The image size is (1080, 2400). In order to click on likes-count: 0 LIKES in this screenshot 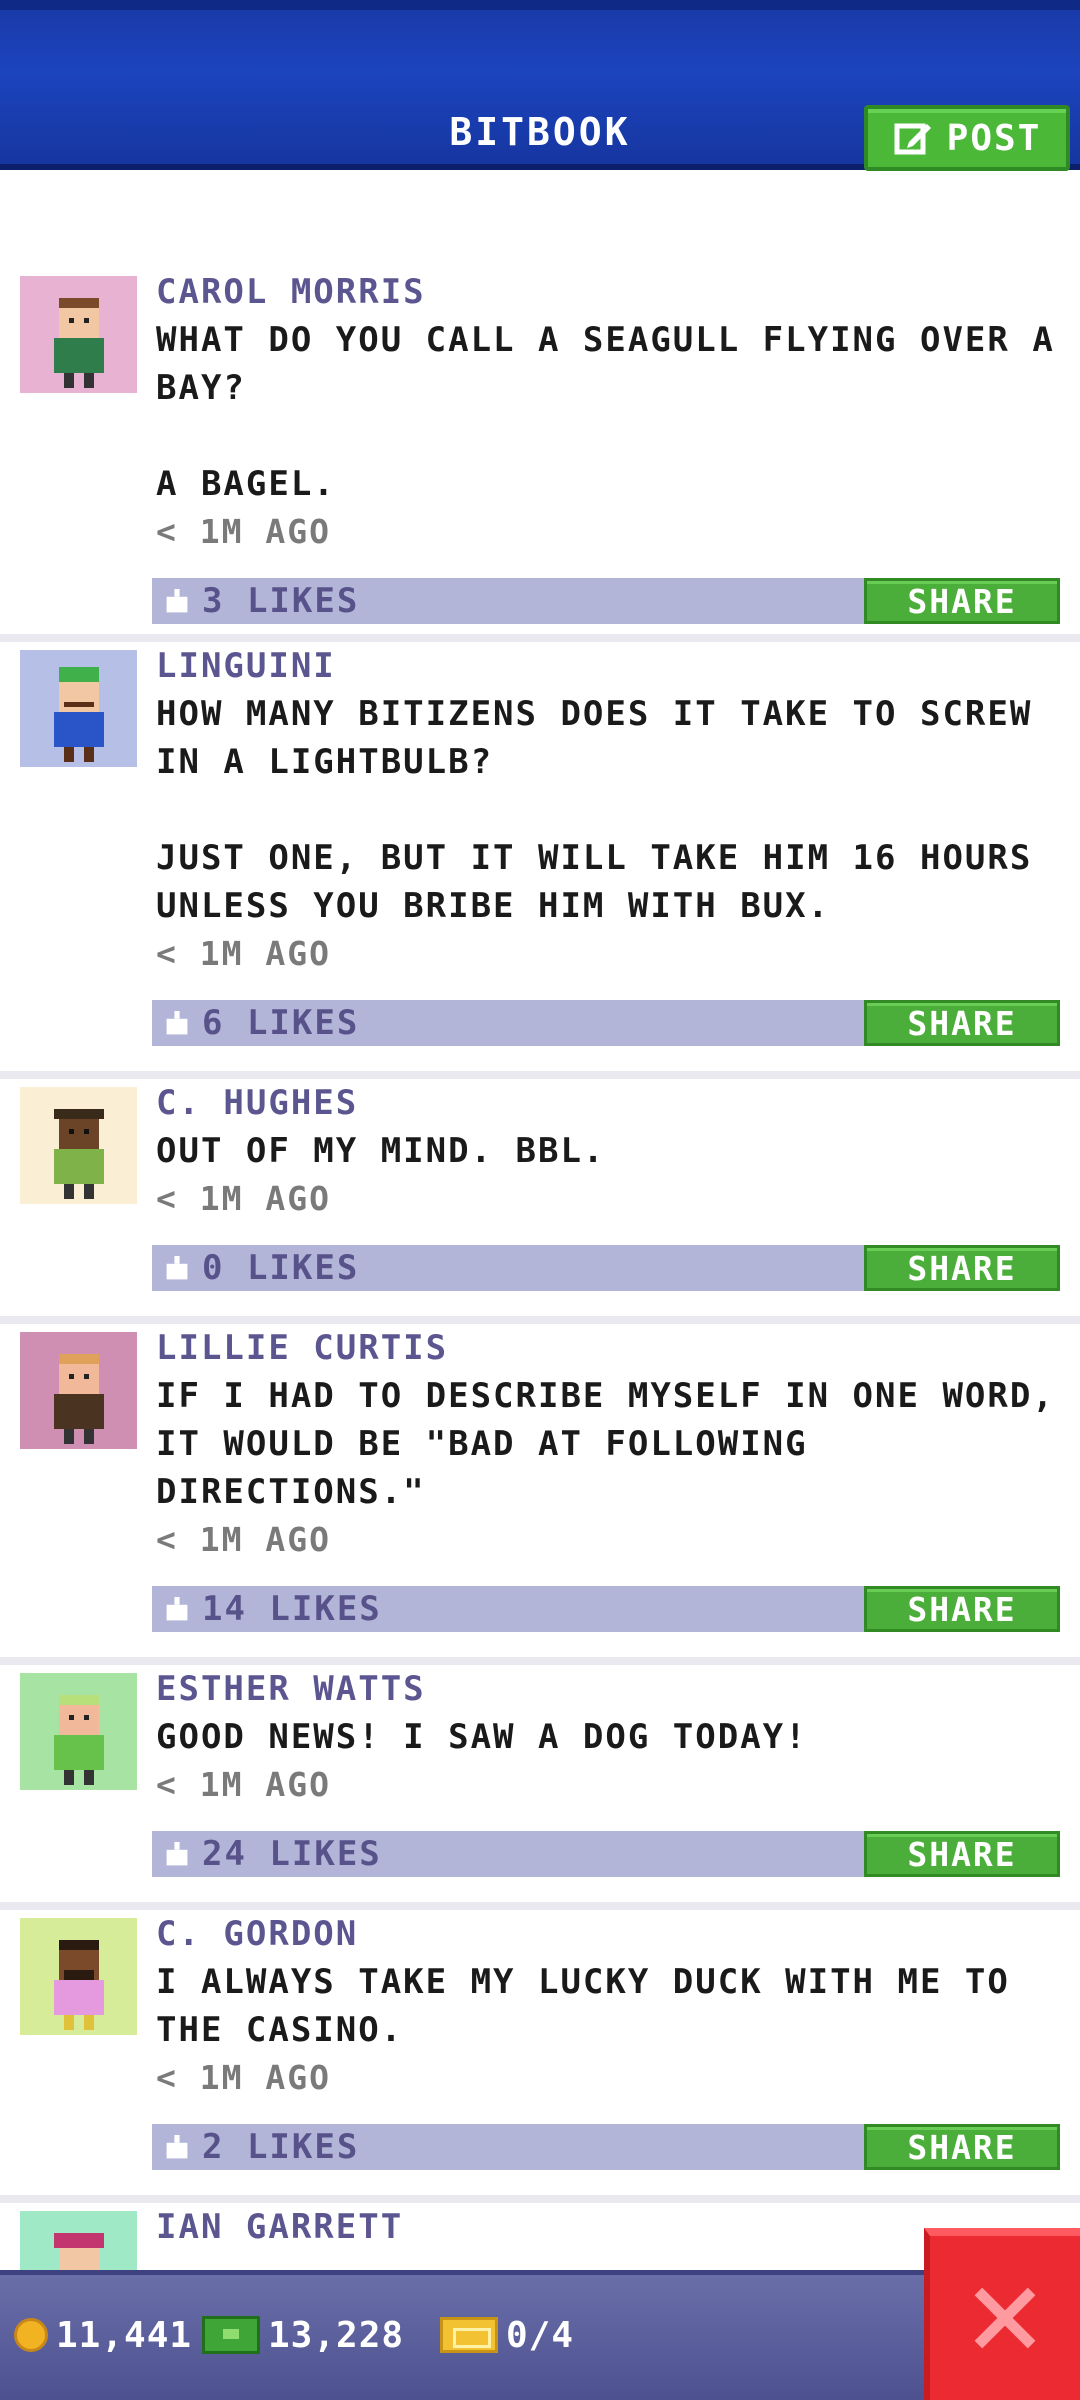, I will do `click(281, 1268)`.